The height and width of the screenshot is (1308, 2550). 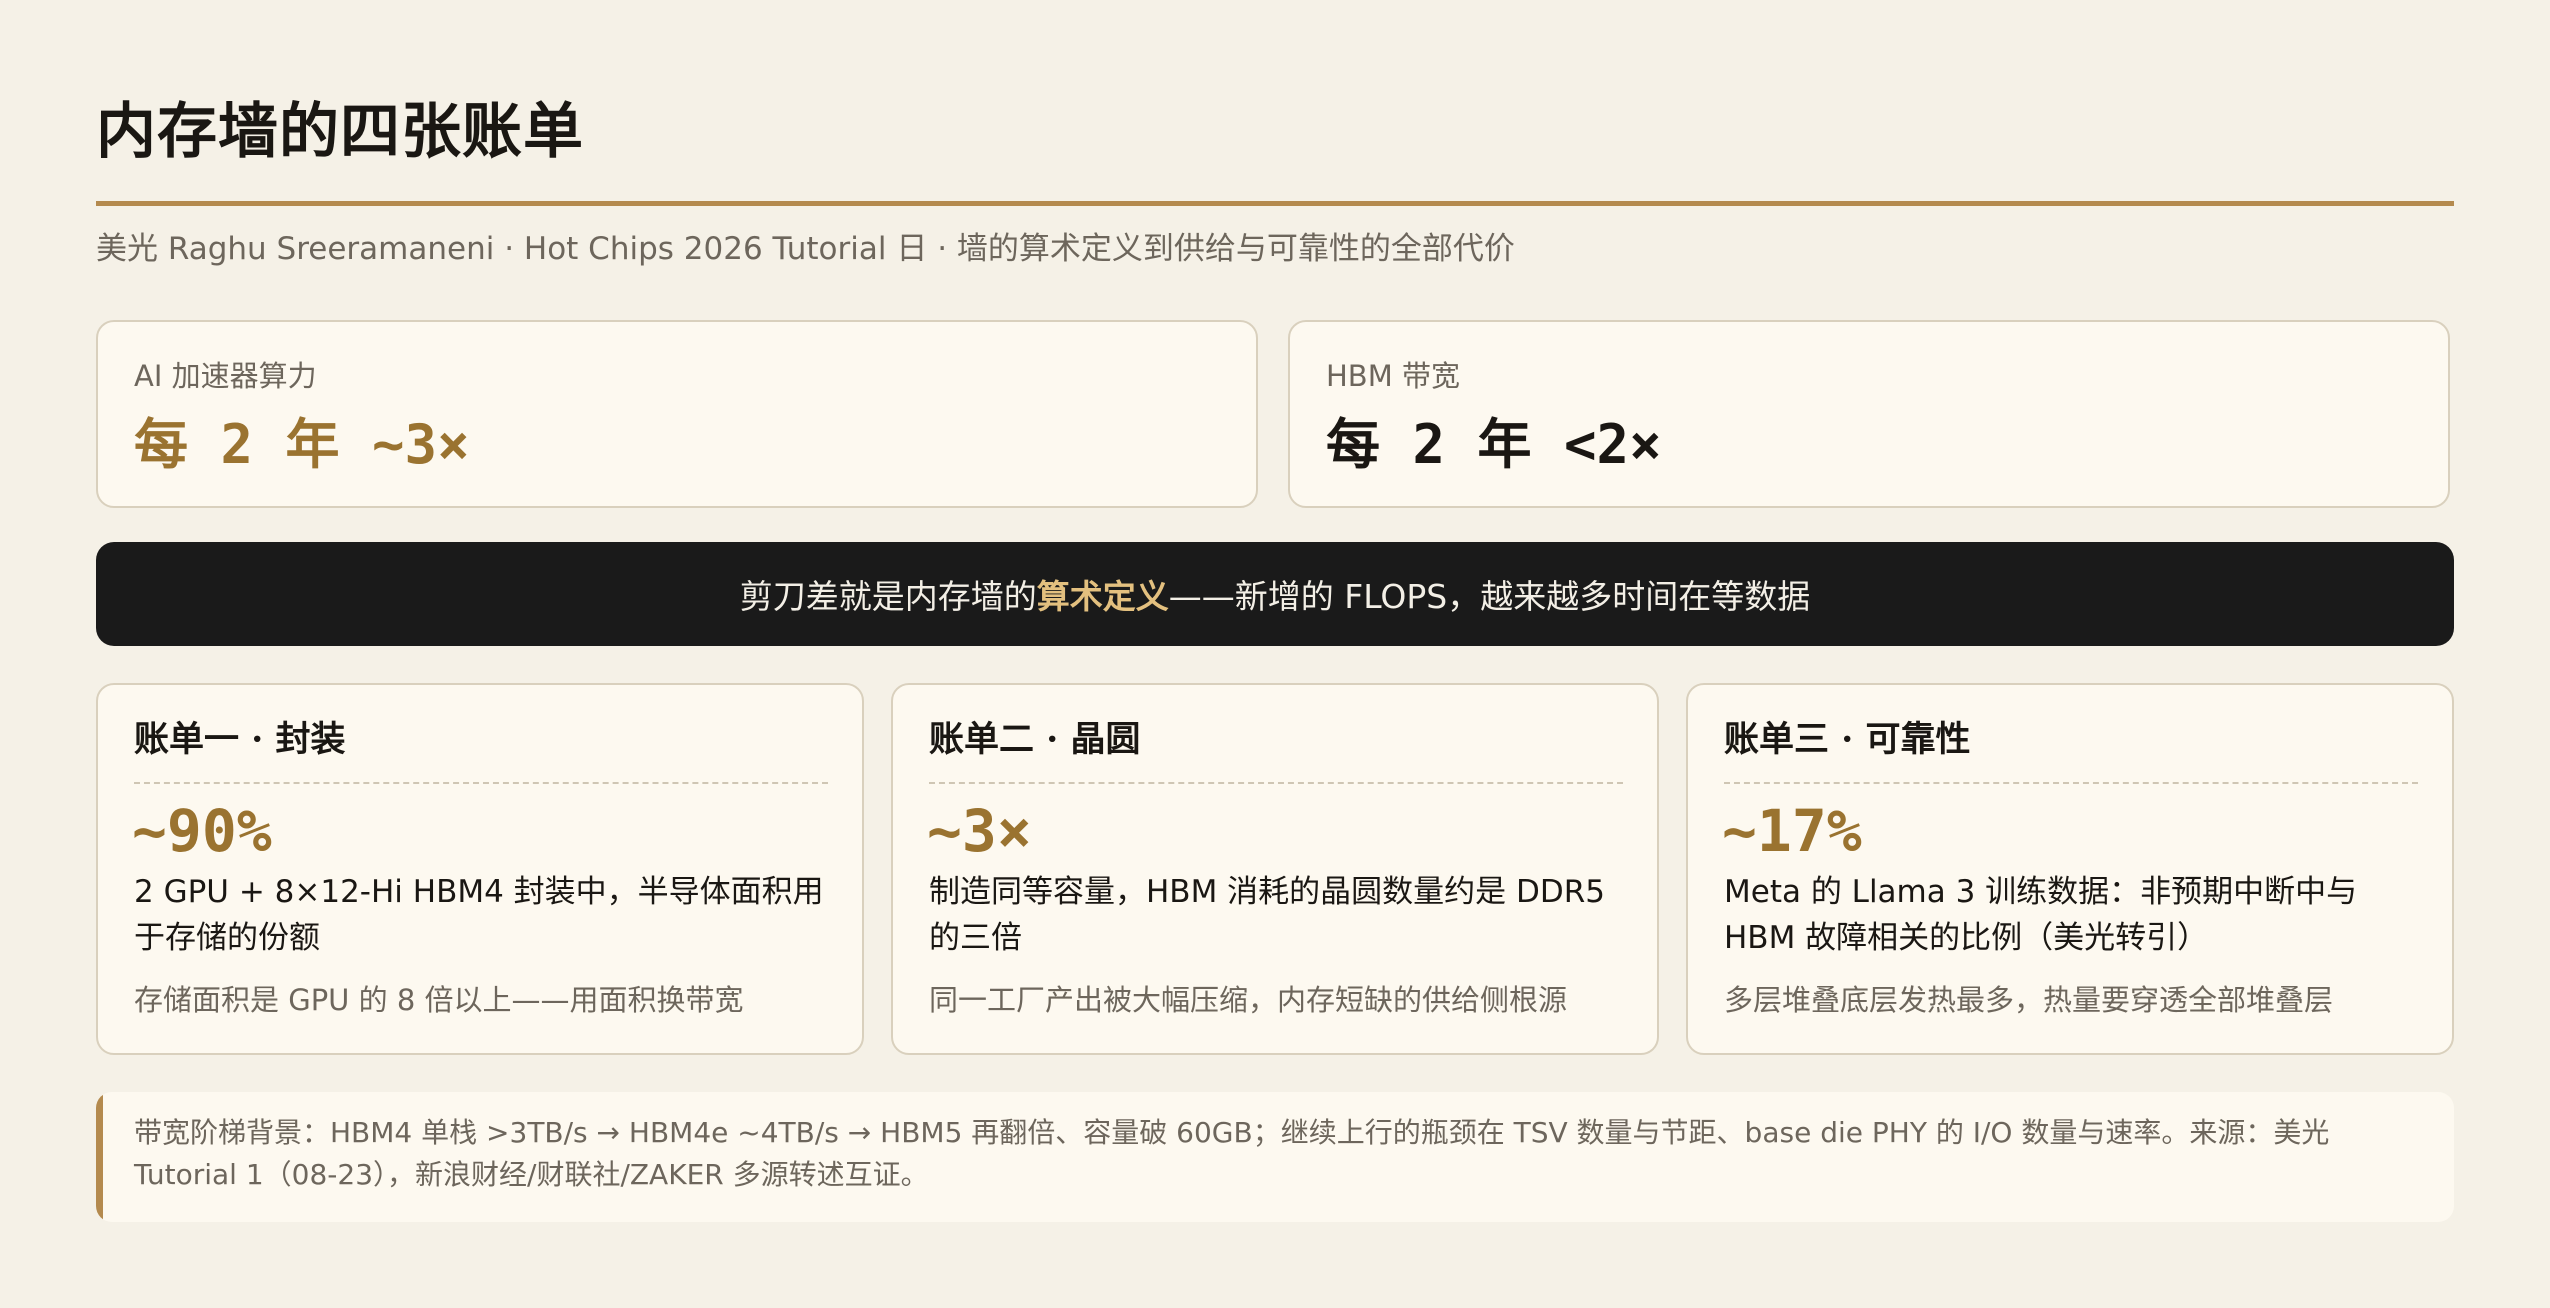 I want to click on page-title: 内存墙的四张账单, so click(x=340, y=132).